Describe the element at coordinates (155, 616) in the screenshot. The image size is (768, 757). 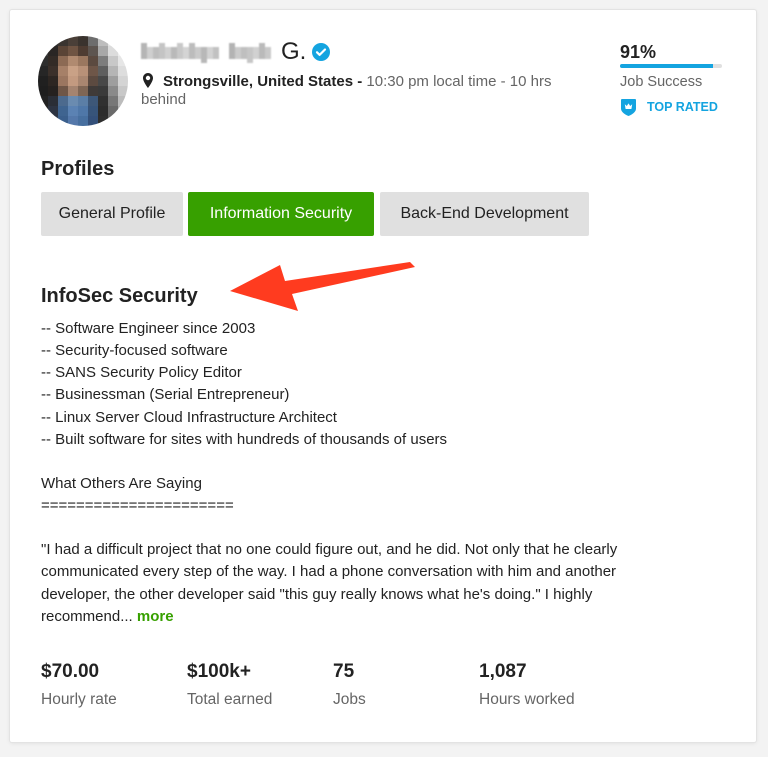
I see `more-link: more` at that location.